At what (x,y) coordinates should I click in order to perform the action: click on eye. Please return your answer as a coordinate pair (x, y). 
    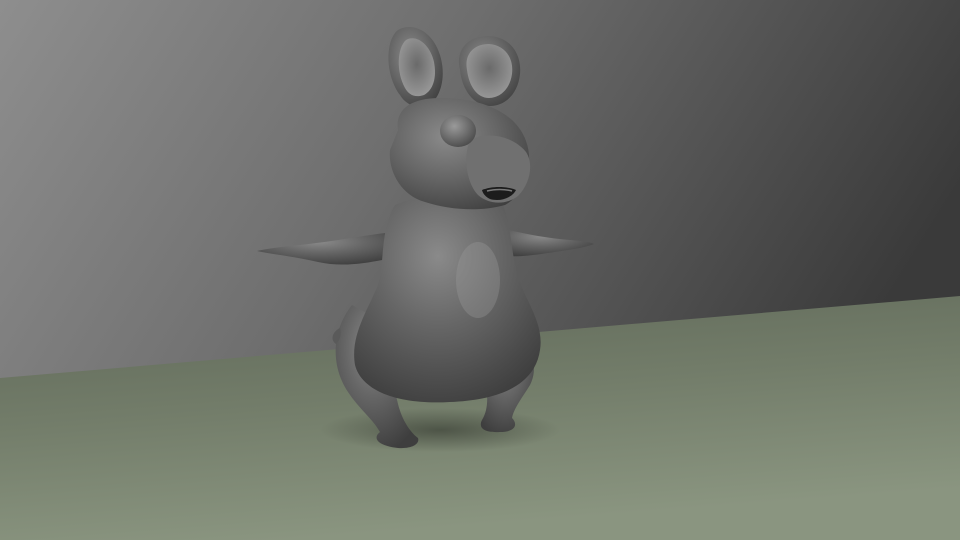
    Looking at the image, I should click on (458, 131).